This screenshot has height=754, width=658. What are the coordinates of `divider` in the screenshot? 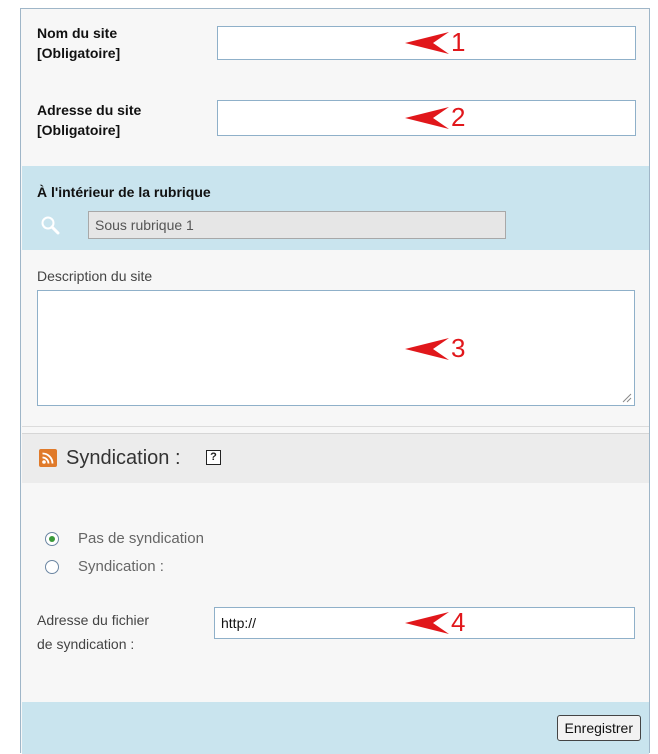 It's located at (335, 426).